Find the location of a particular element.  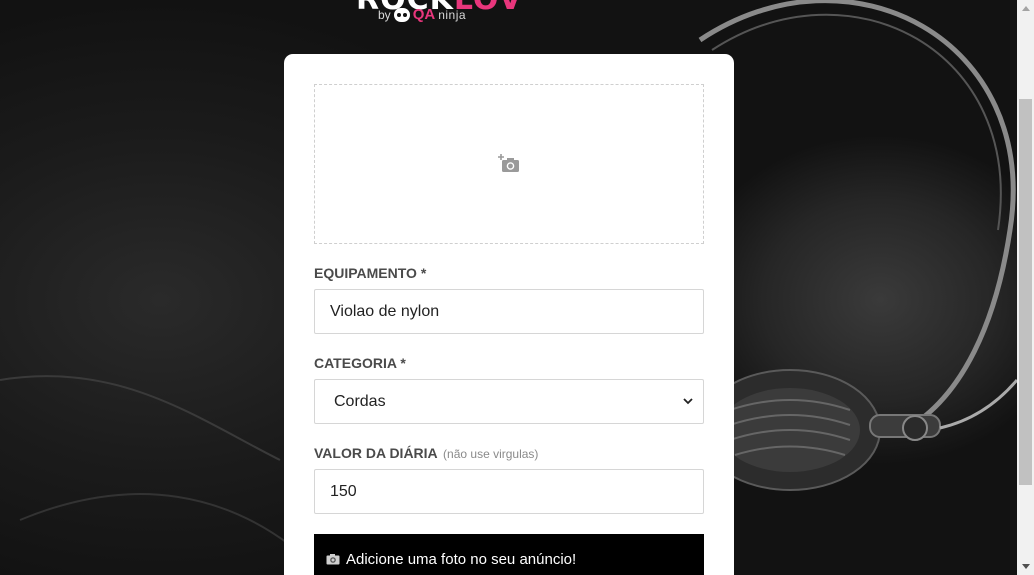

category-label: CATEGORIA * is located at coordinates (360, 363).